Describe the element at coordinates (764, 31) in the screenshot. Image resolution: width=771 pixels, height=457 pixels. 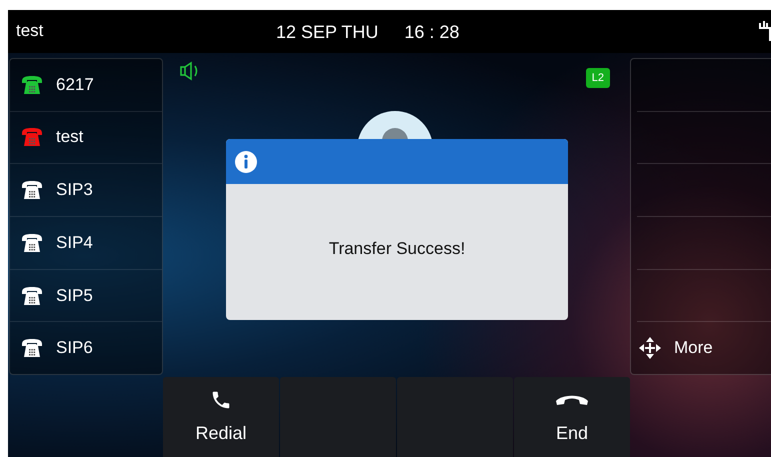
I see `network-icon` at that location.